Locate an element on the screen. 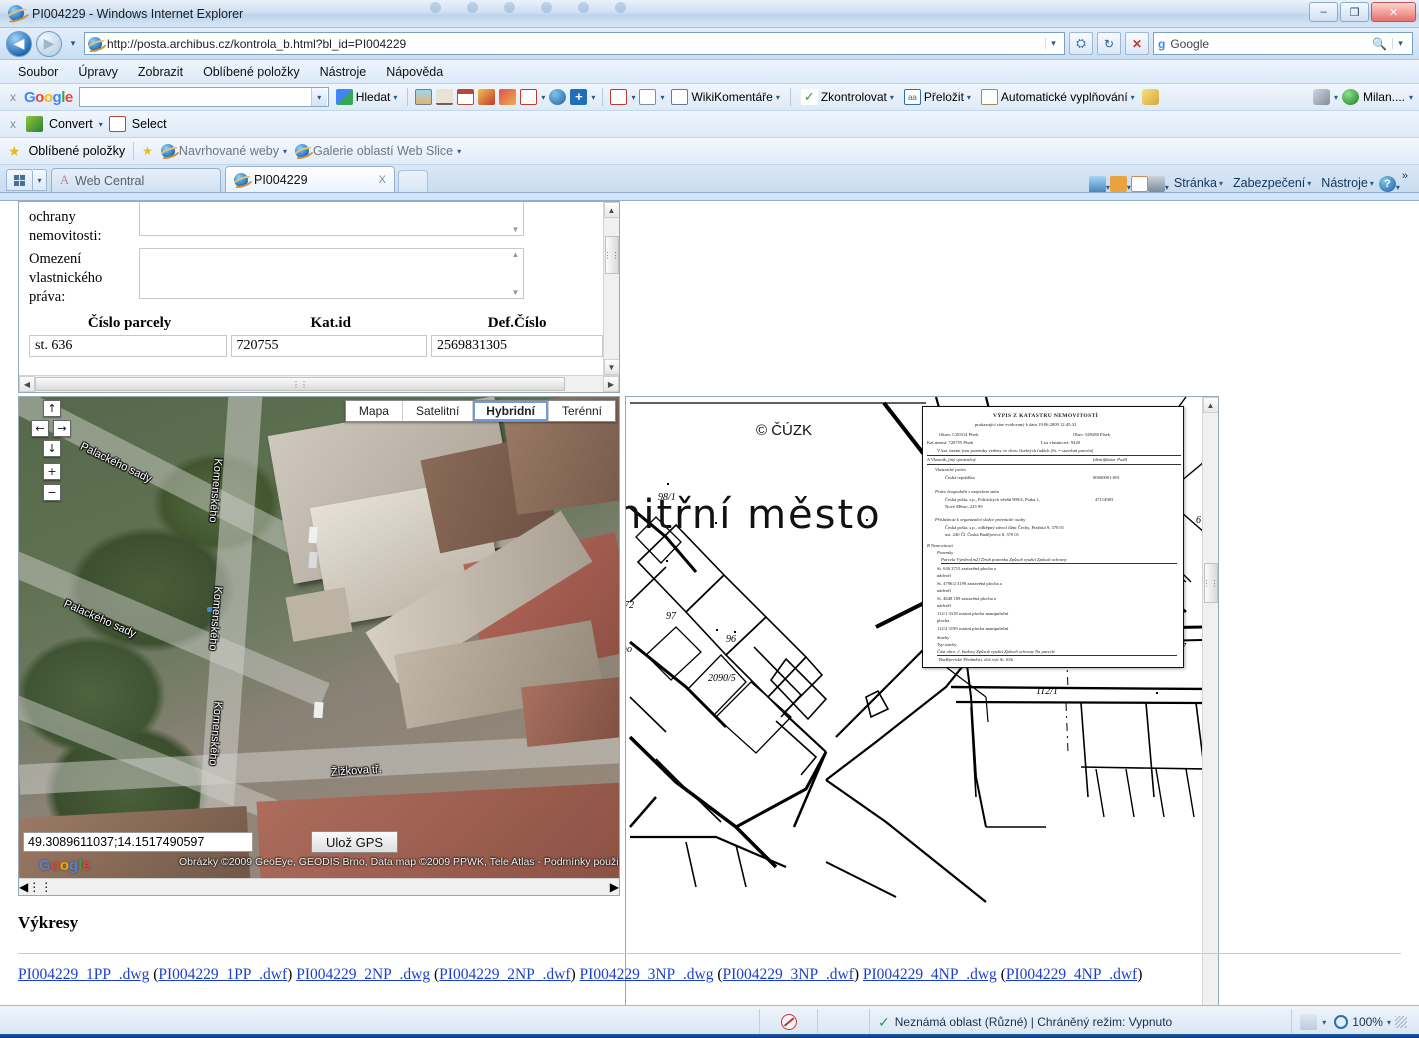 This screenshot has height=1038, width=1419. home-icon is located at coordinates (1097, 184).